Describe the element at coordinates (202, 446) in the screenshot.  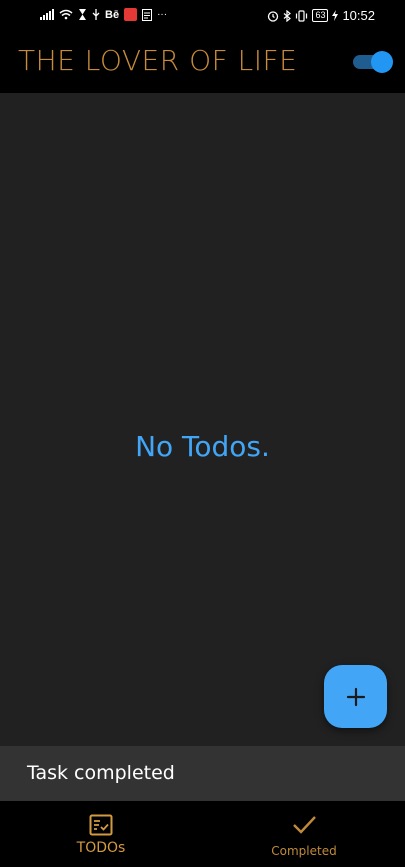
I see `empty-state-message: No Todos.` at that location.